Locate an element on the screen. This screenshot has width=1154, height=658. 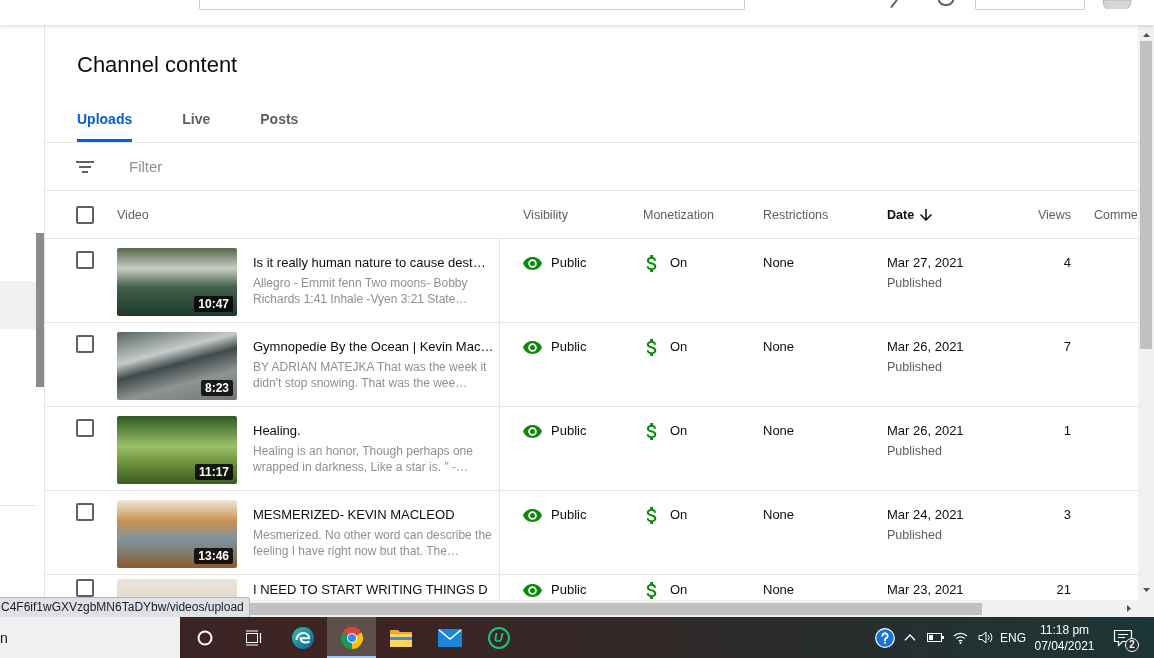
column-header: Video is located at coordinates (133, 214).